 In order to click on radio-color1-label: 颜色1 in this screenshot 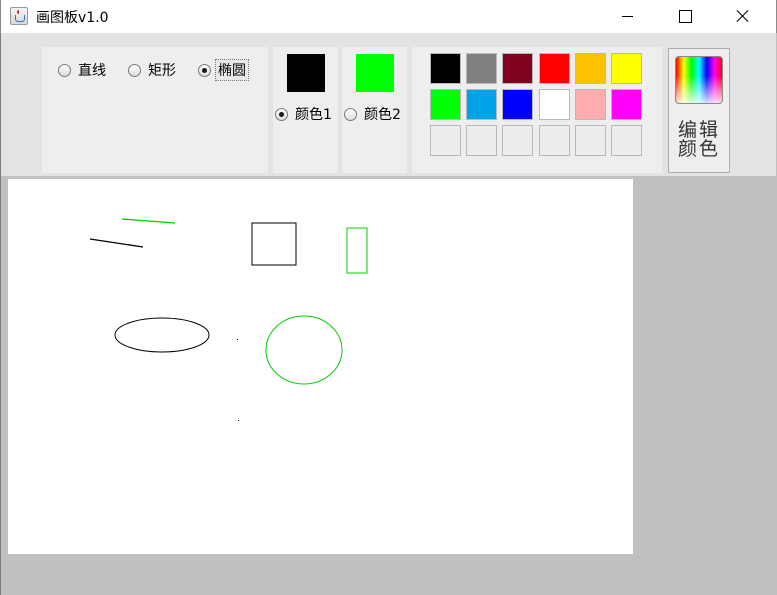, I will do `click(313, 115)`.